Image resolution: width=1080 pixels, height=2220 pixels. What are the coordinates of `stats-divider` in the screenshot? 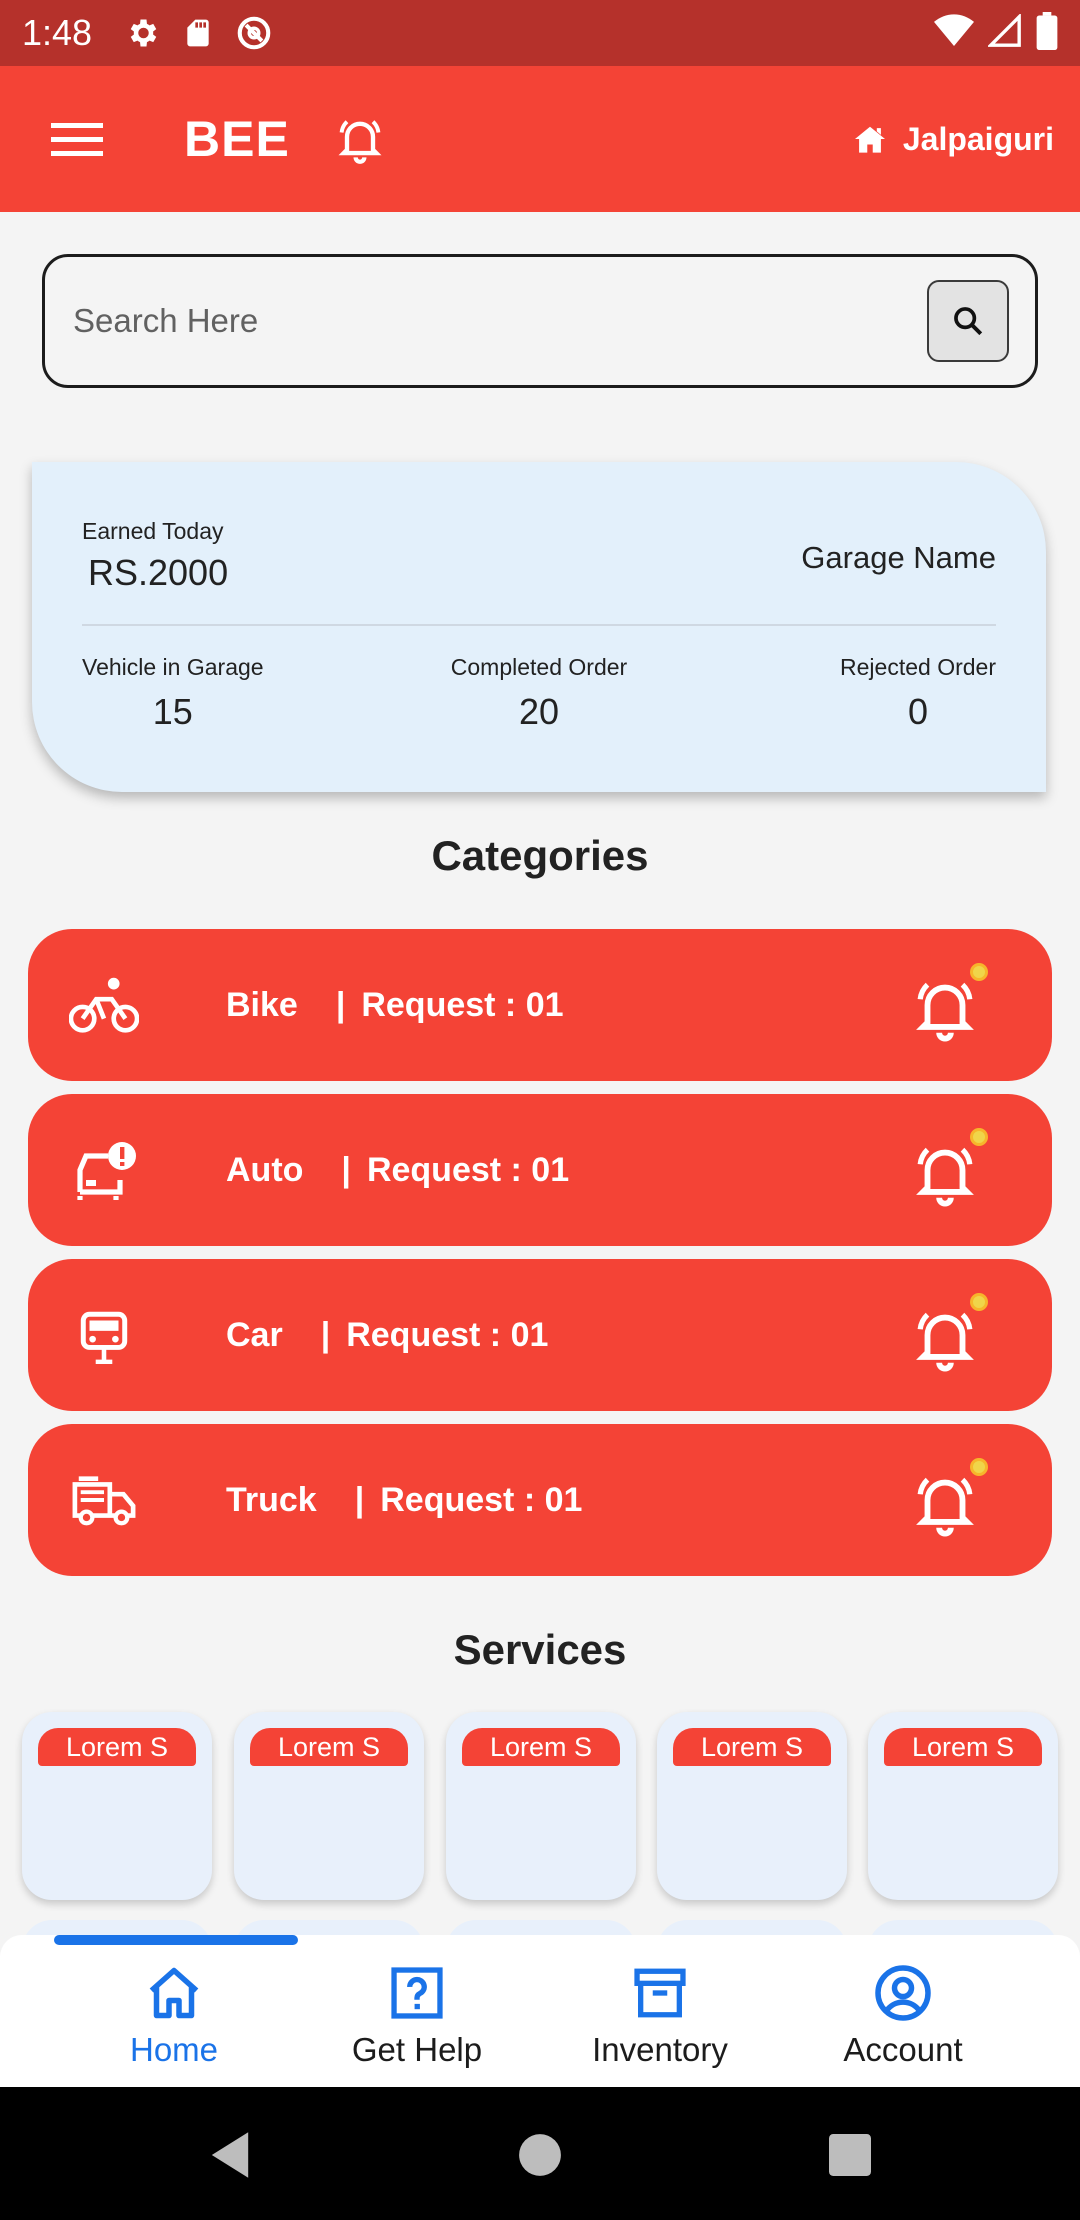 It's located at (539, 625).